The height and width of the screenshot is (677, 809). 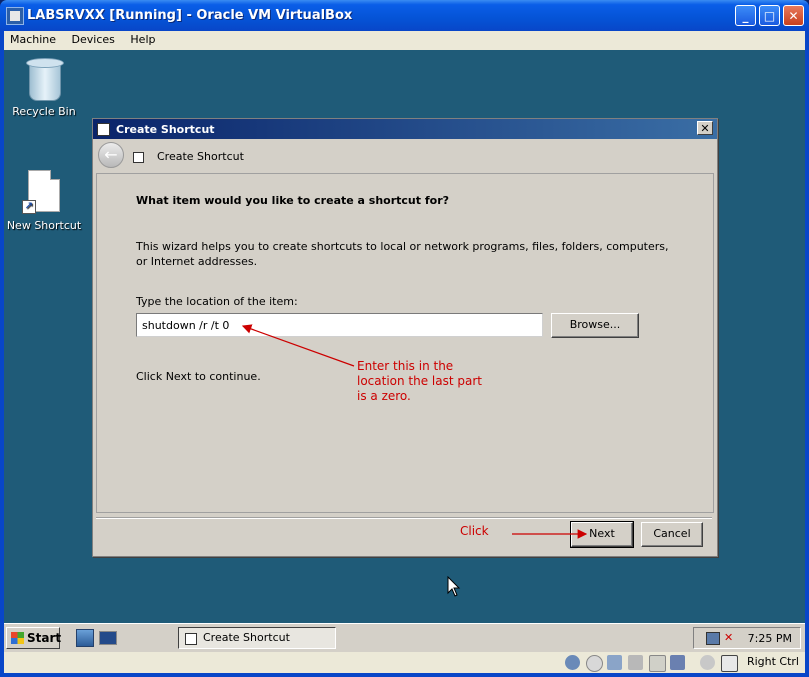 I want to click on annotation-arrows, so click(x=414, y=431).